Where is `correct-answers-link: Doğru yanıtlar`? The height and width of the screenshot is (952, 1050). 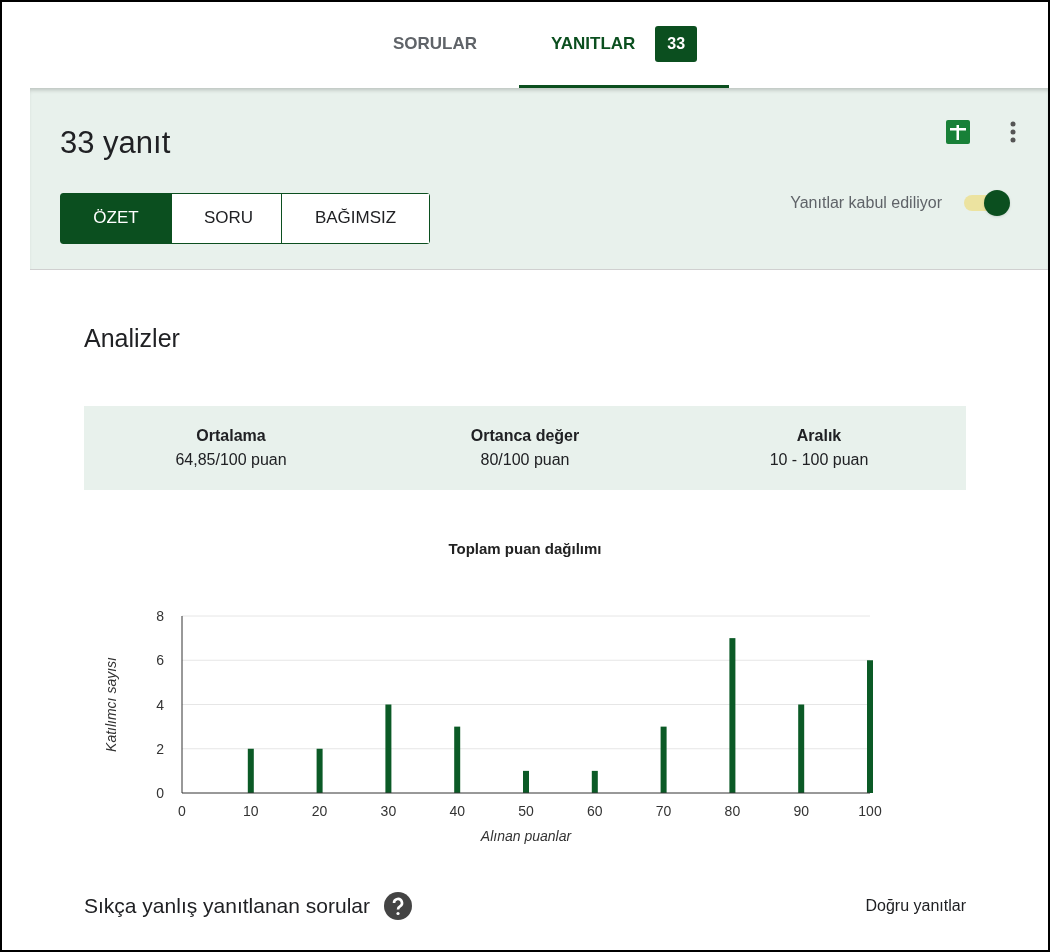
correct-answers-link: Doğru yanıtlar is located at coordinates (915, 905).